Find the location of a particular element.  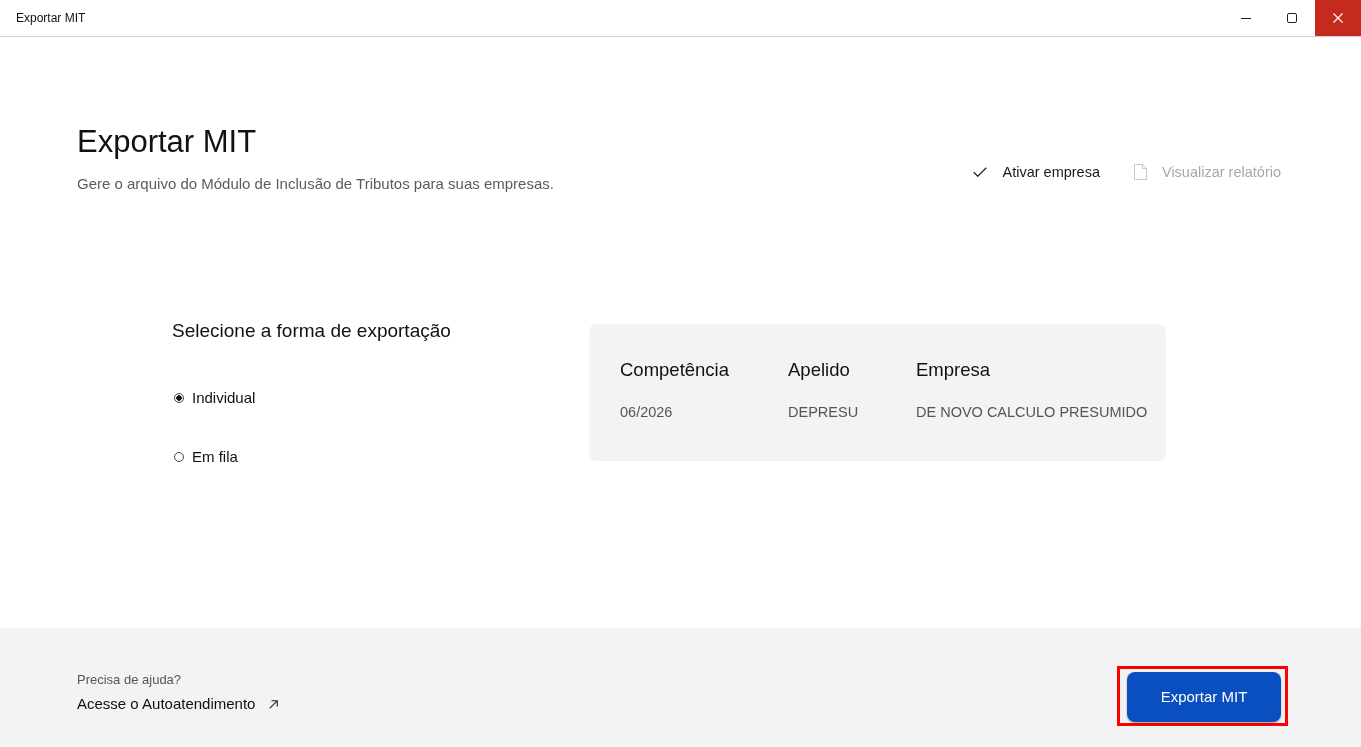

table-cell-text: DE NOVO CALCULO PRESUMIDO is located at coordinates (1032, 412).